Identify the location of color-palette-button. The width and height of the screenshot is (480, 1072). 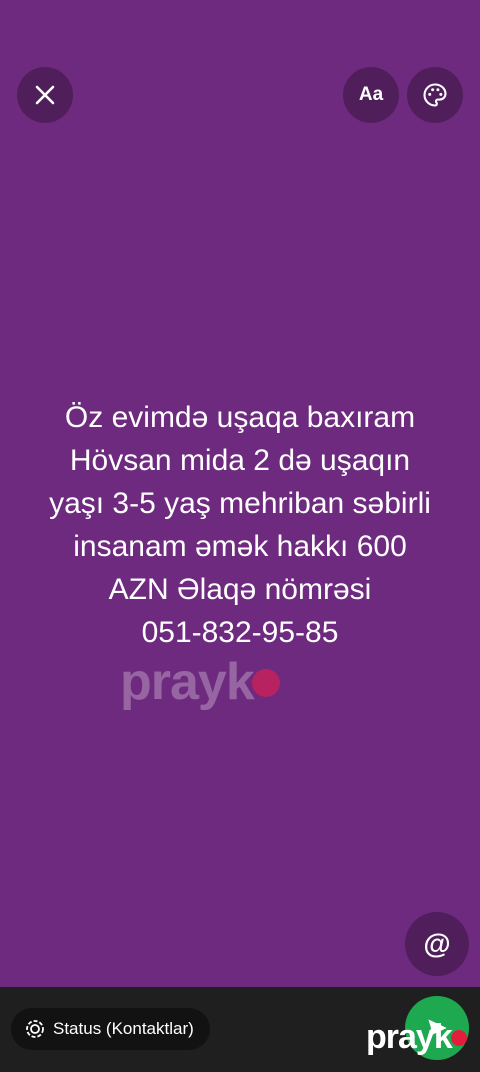
(435, 95).